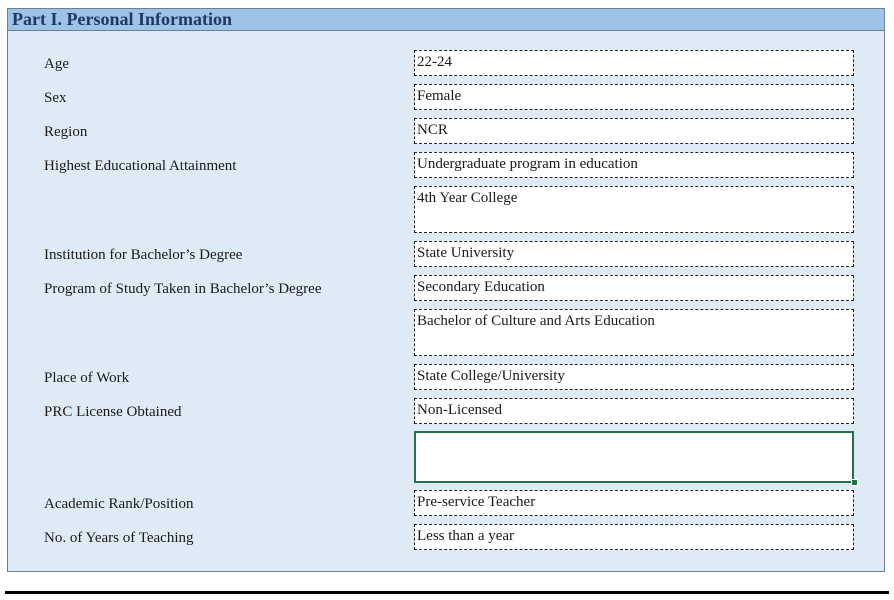 Image resolution: width=894 pixels, height=600 pixels. Describe the element at coordinates (634, 537) in the screenshot. I see `years-field: Less than a year` at that location.